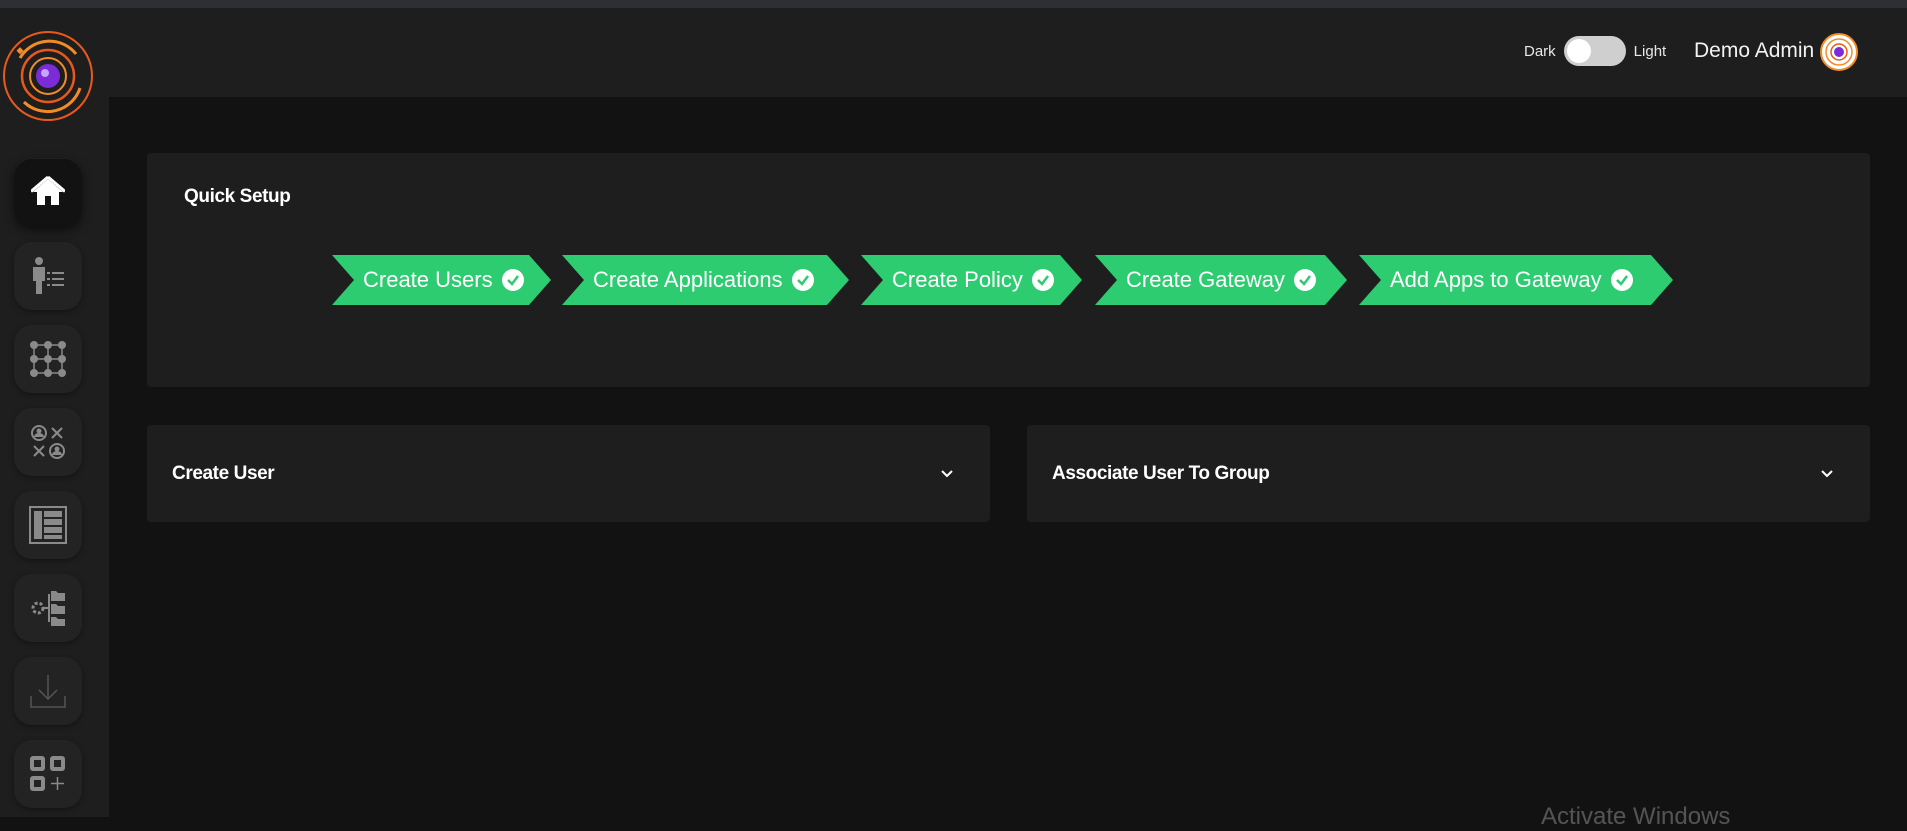 This screenshot has width=1907, height=831. I want to click on step-create-users: Create Users, so click(441, 280).